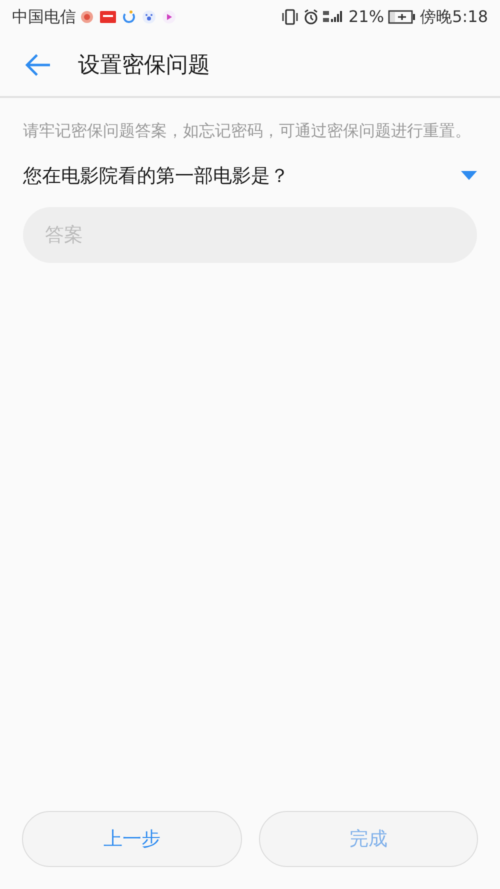 This screenshot has height=889, width=500. Describe the element at coordinates (247, 131) in the screenshot. I see `hint-text: 请牢记密保问题答案，如忘记密码，可通过密保问题进行重置。` at that location.